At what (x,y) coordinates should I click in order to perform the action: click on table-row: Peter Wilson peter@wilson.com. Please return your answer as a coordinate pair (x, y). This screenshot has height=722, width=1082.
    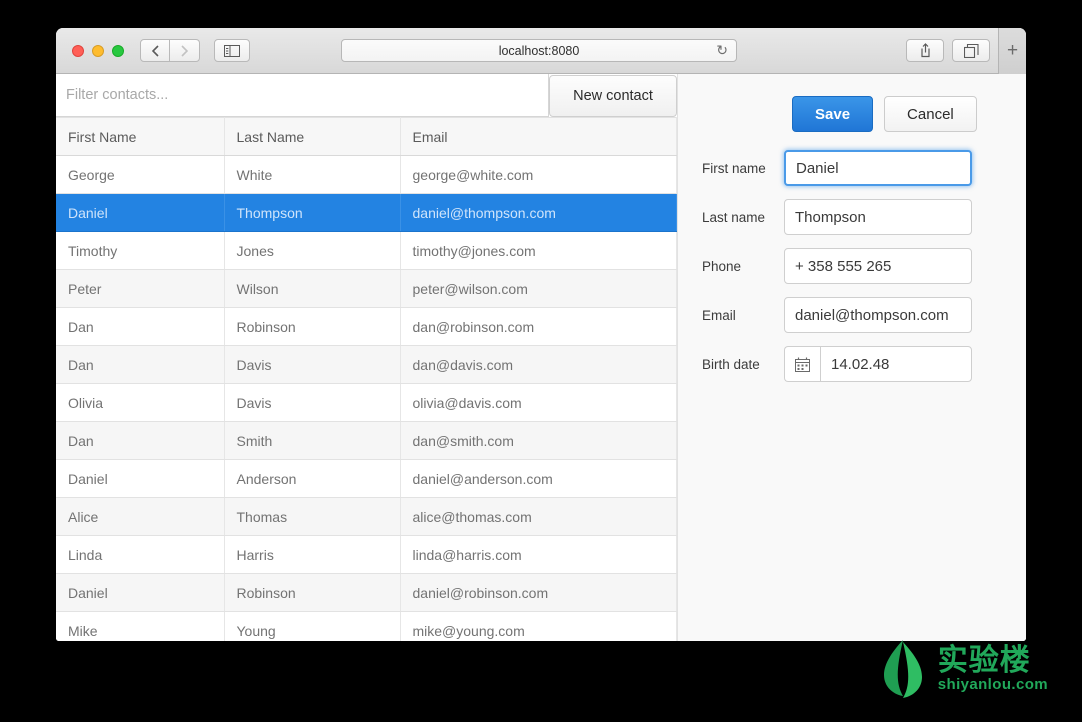
    Looking at the image, I should click on (366, 288).